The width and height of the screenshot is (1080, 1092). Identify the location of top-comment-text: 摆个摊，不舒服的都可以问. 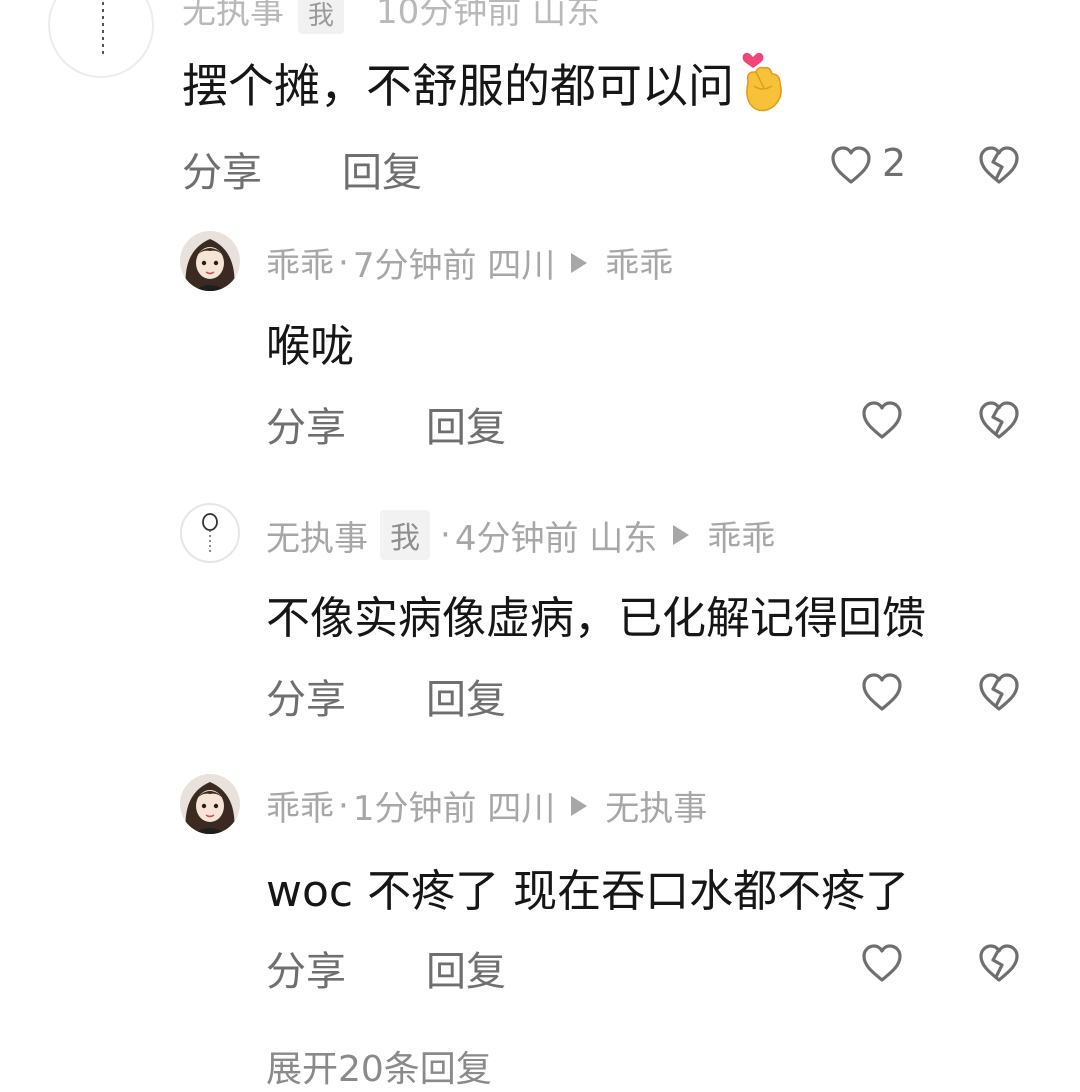
(458, 86).